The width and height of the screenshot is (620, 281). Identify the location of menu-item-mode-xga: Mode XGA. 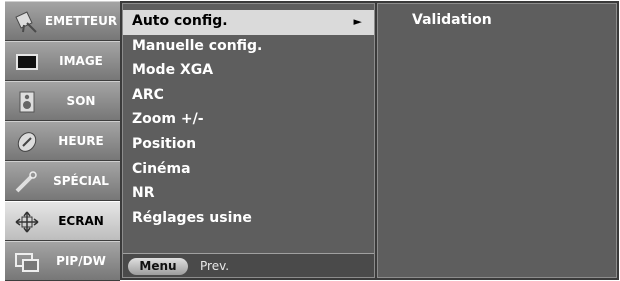
(248, 71).